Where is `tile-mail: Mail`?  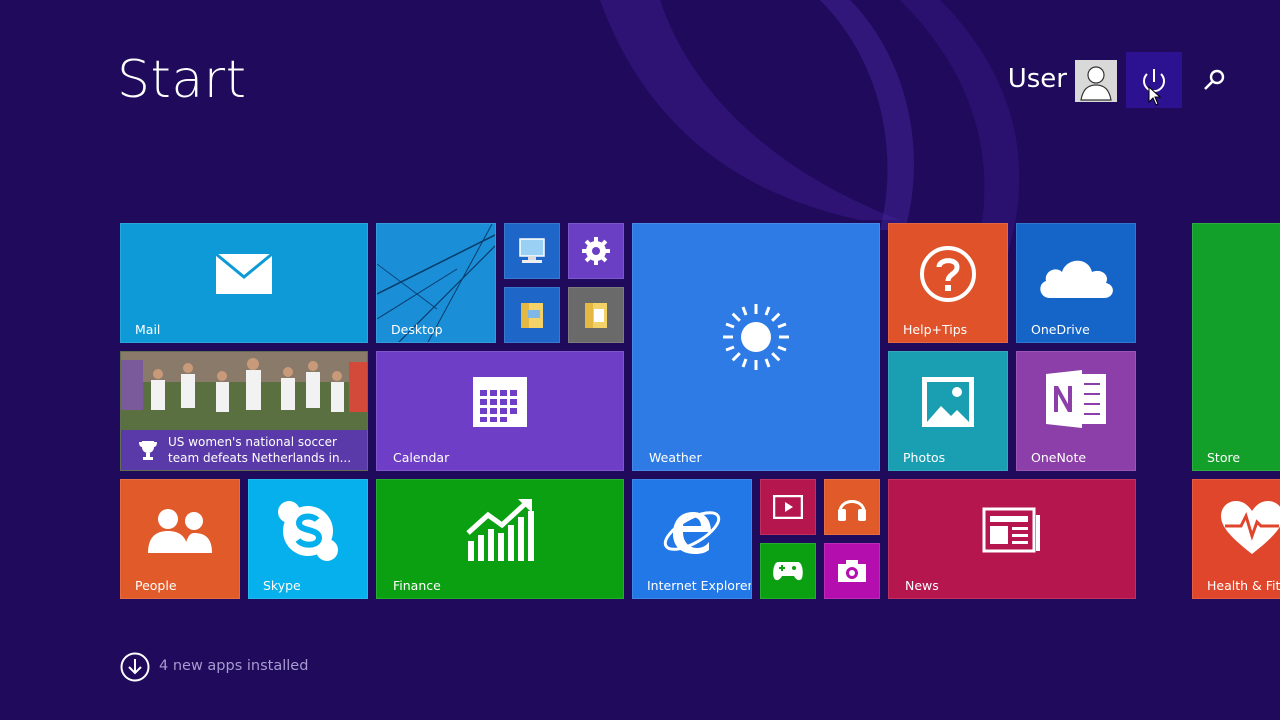 tile-mail: Mail is located at coordinates (244, 283).